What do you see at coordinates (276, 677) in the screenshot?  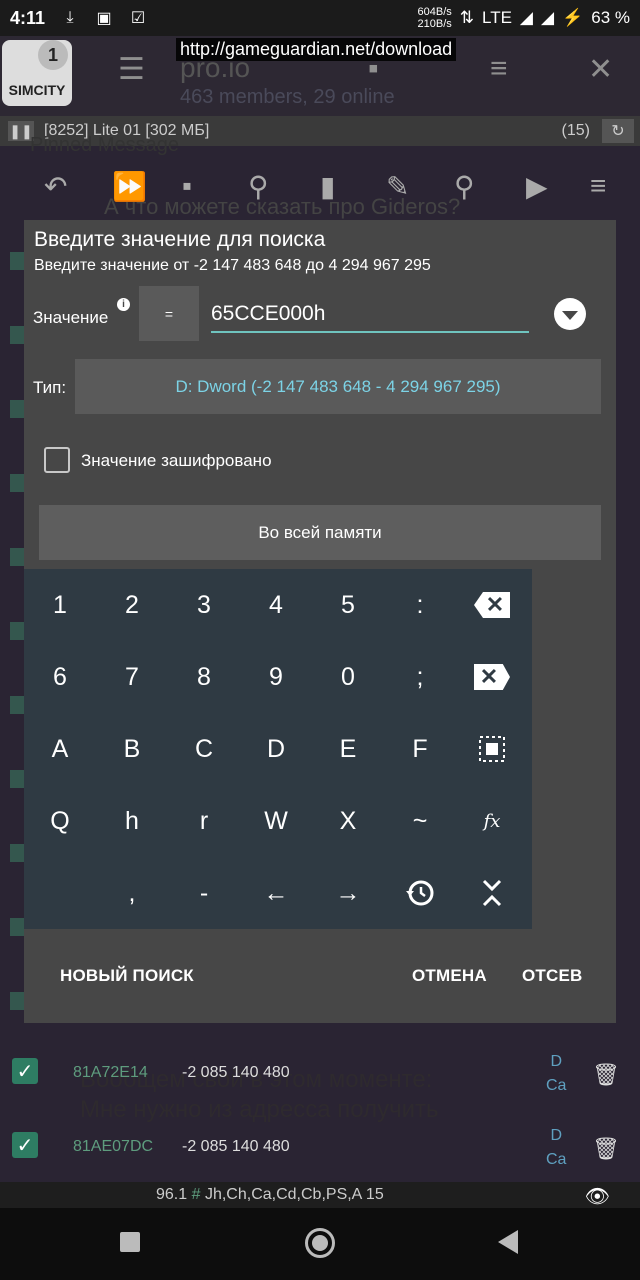 I see `key: 9` at bounding box center [276, 677].